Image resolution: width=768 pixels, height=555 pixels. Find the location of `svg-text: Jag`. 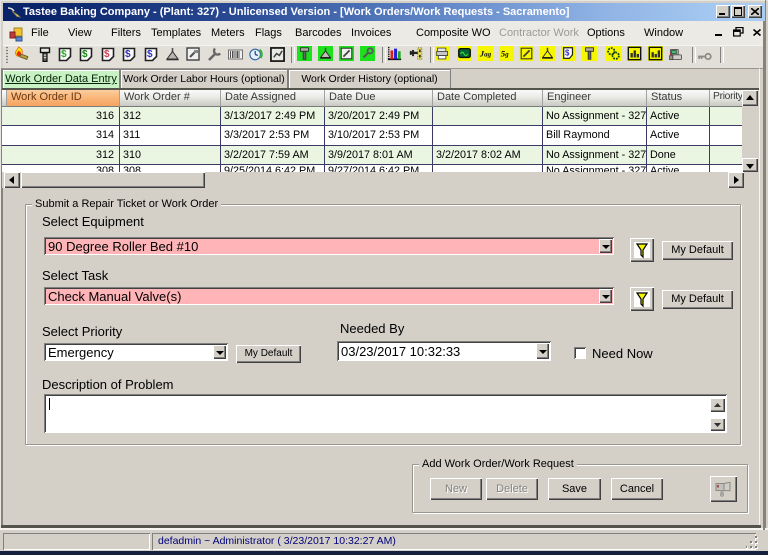

svg-text: Jag is located at coordinates (485, 54).